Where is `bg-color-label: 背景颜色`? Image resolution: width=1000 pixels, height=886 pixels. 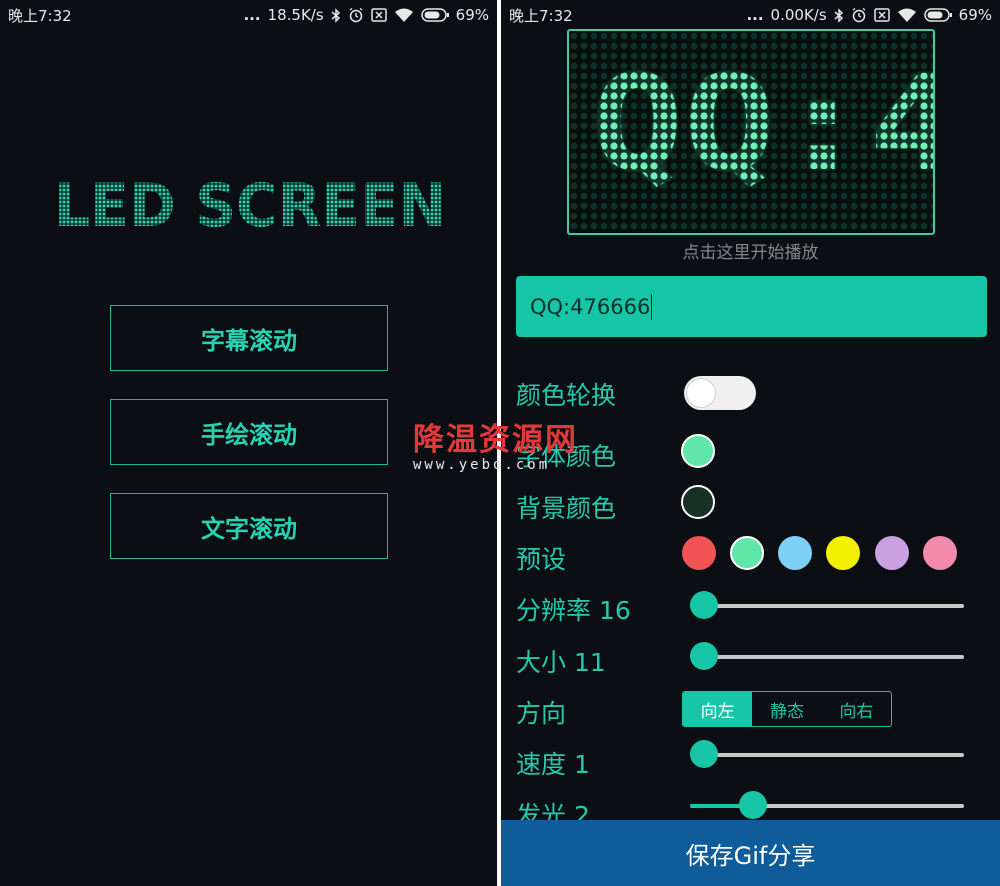
bg-color-label: 背景颜色 is located at coordinates (566, 508).